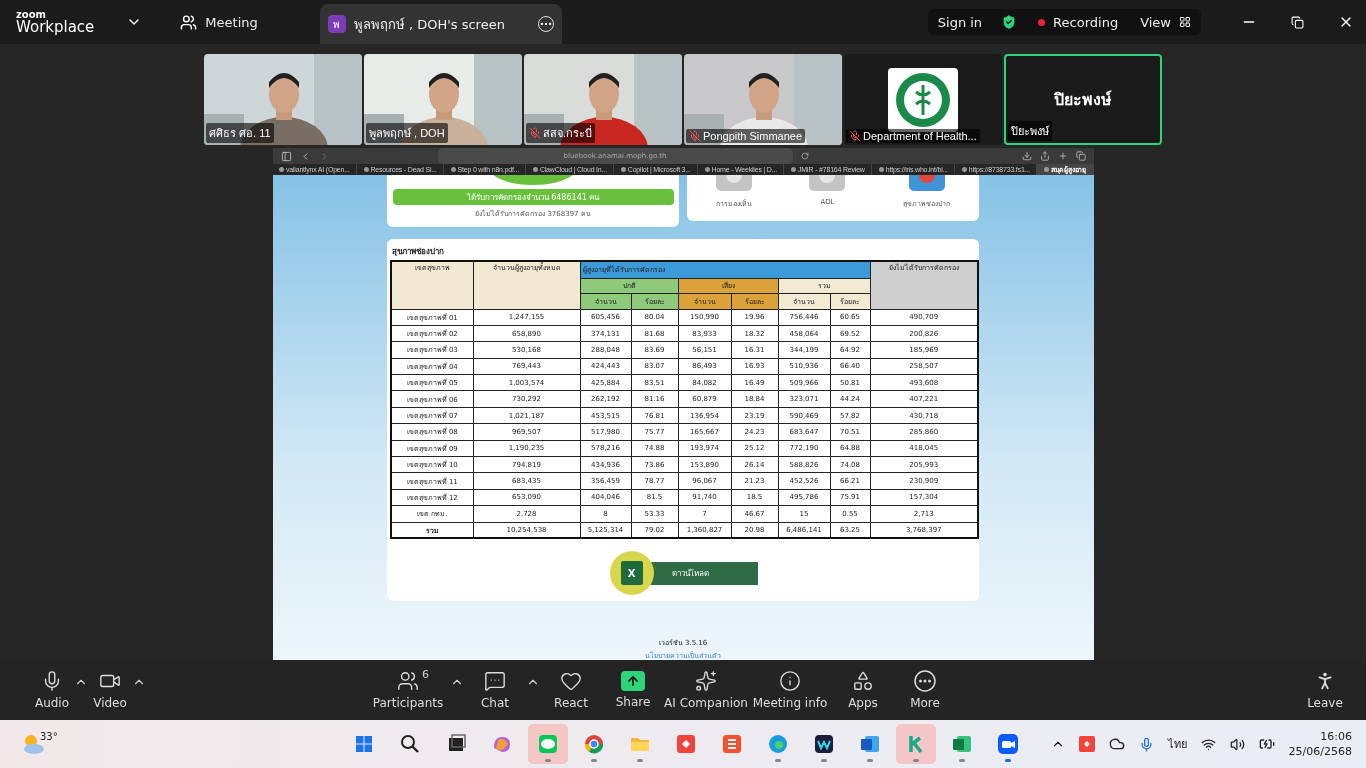 The image size is (1366, 768). Describe the element at coordinates (1237, 744) in the screenshot. I see `volume-icon` at that location.